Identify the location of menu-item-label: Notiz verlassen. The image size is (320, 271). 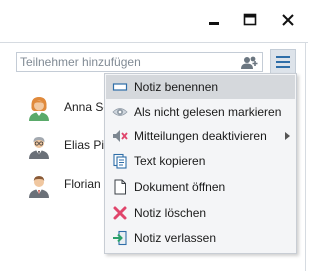
(175, 238).